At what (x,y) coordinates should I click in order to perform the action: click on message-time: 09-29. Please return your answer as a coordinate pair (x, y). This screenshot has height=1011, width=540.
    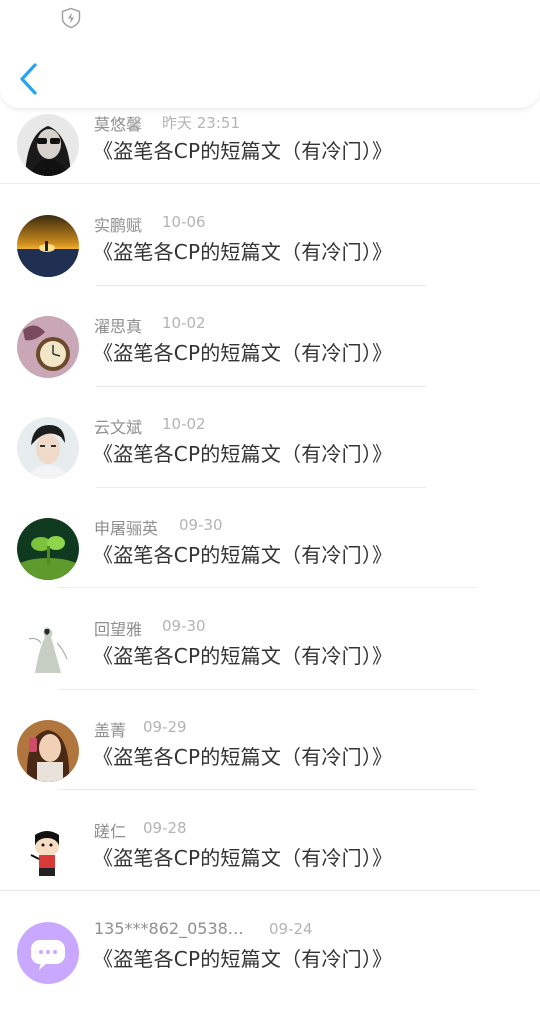
    Looking at the image, I should click on (165, 727).